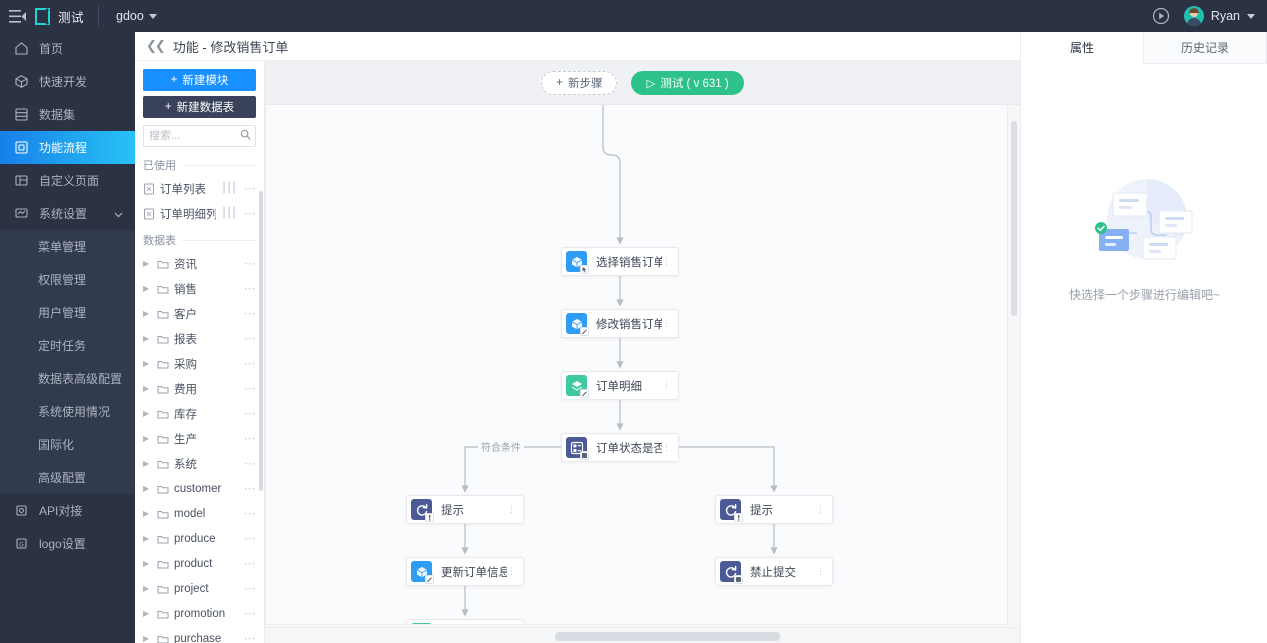  What do you see at coordinates (67, 510) in the screenshot?
I see `sidebar-bottom-item-0: API对接` at bounding box center [67, 510].